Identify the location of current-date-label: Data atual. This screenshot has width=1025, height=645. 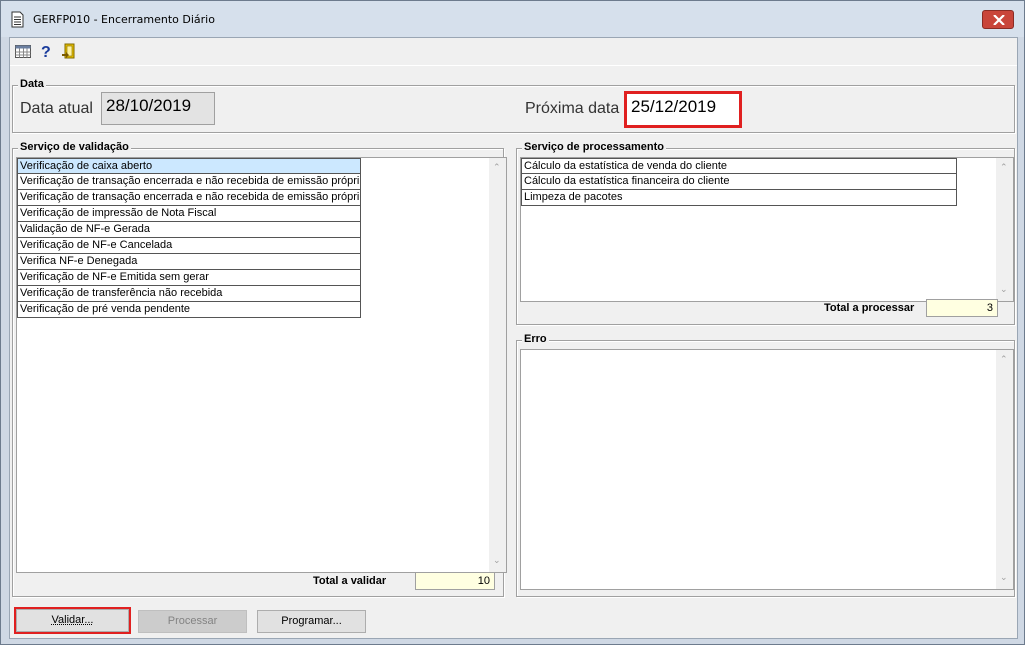
(56, 108).